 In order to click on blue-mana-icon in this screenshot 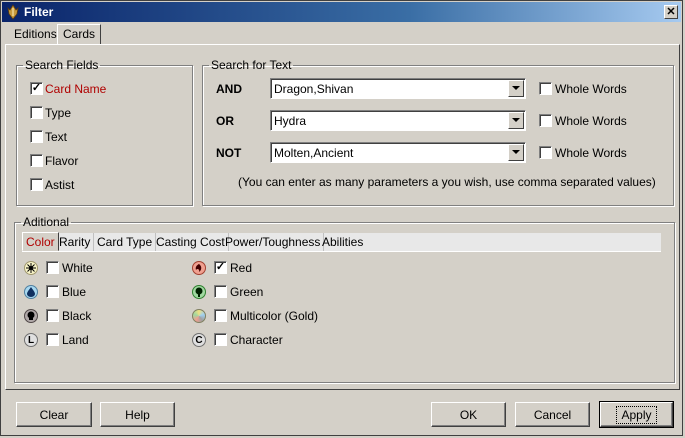, I will do `click(31, 292)`.